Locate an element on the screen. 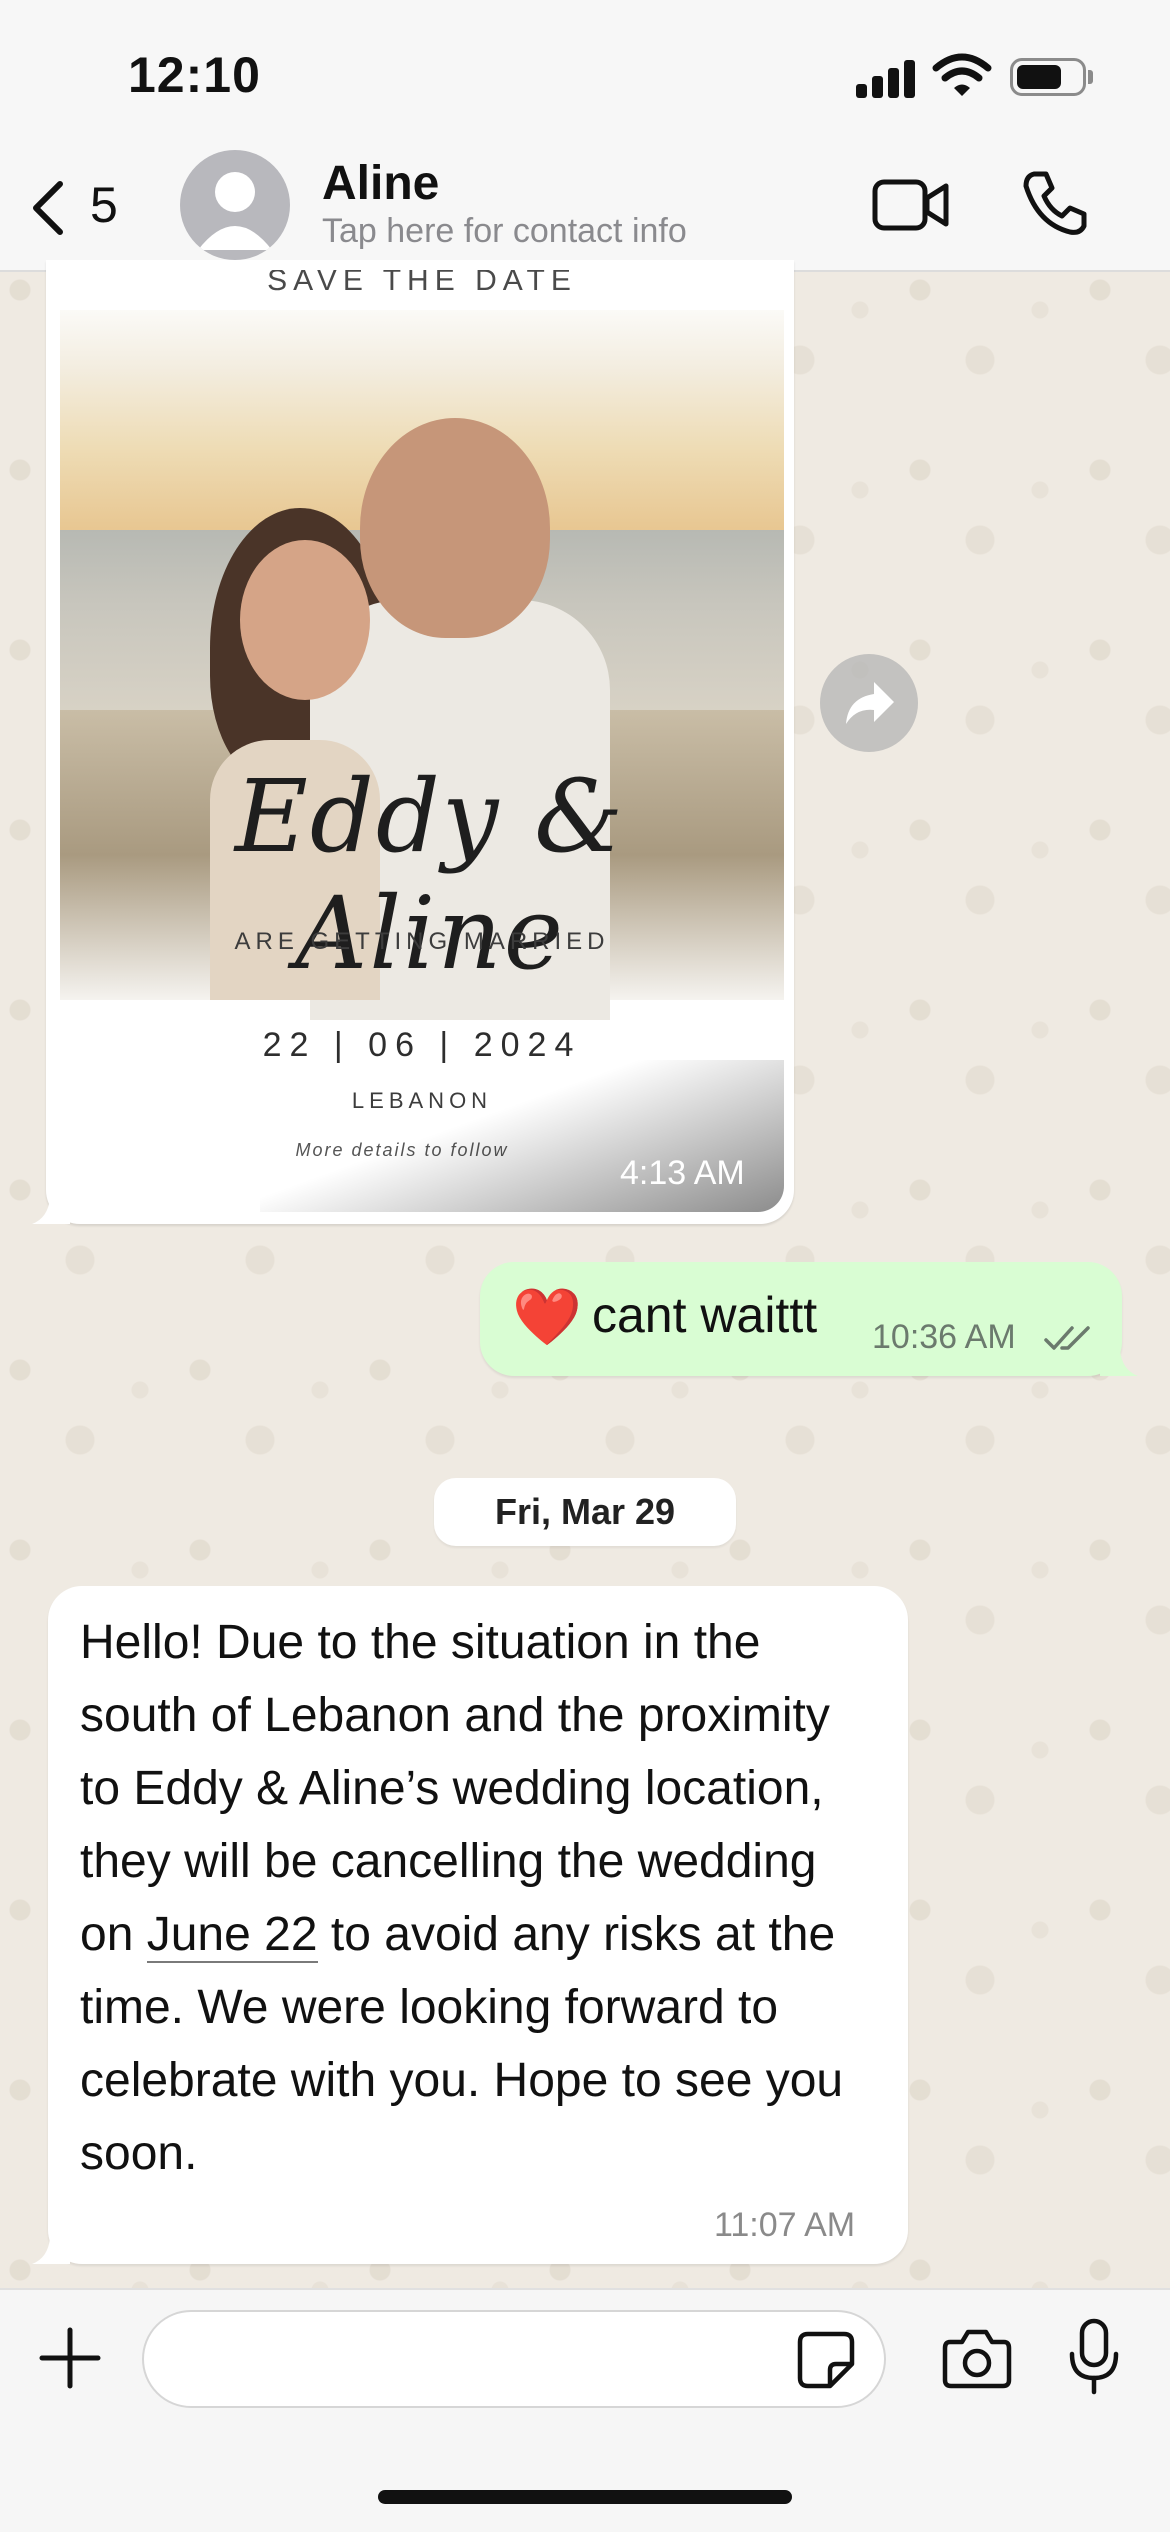 Image resolution: width=1170 pixels, height=2532 pixels. wifi-icon is located at coordinates (962, 74).